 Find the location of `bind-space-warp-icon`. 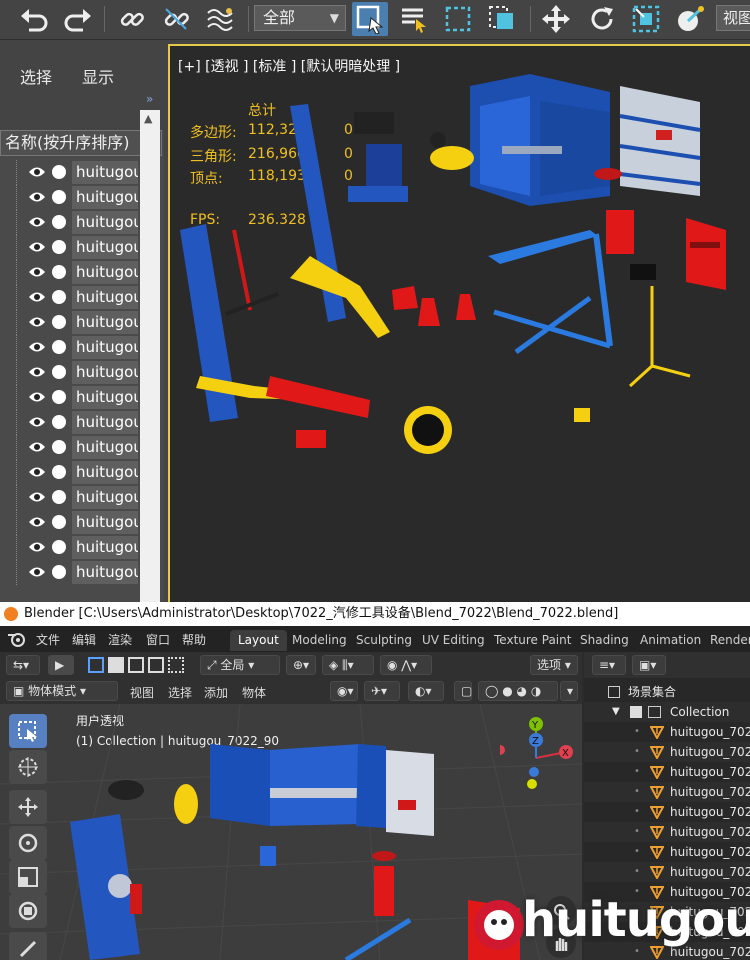

bind-space-warp-icon is located at coordinates (220, 19).